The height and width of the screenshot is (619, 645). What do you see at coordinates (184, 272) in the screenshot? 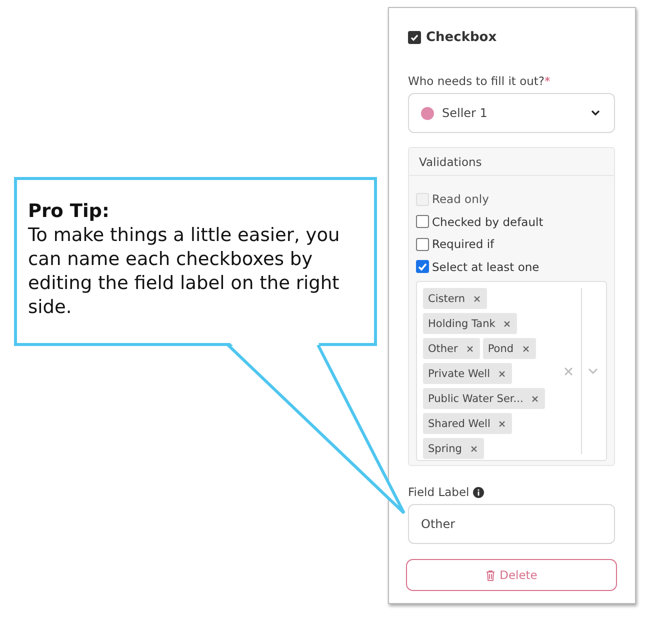
I see `tip-text: To make things a little easier, you can name each checkboxes by editing the field label on the right side.` at bounding box center [184, 272].